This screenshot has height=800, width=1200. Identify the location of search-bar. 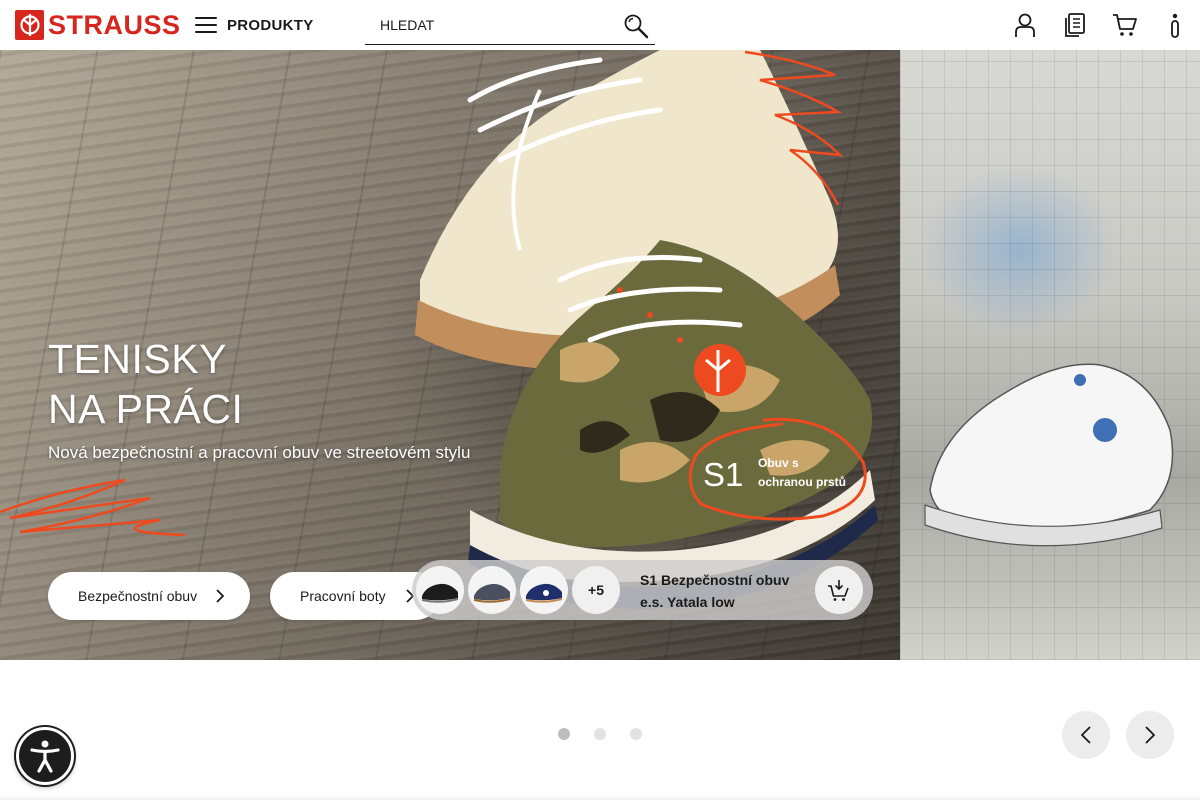
(510, 25).